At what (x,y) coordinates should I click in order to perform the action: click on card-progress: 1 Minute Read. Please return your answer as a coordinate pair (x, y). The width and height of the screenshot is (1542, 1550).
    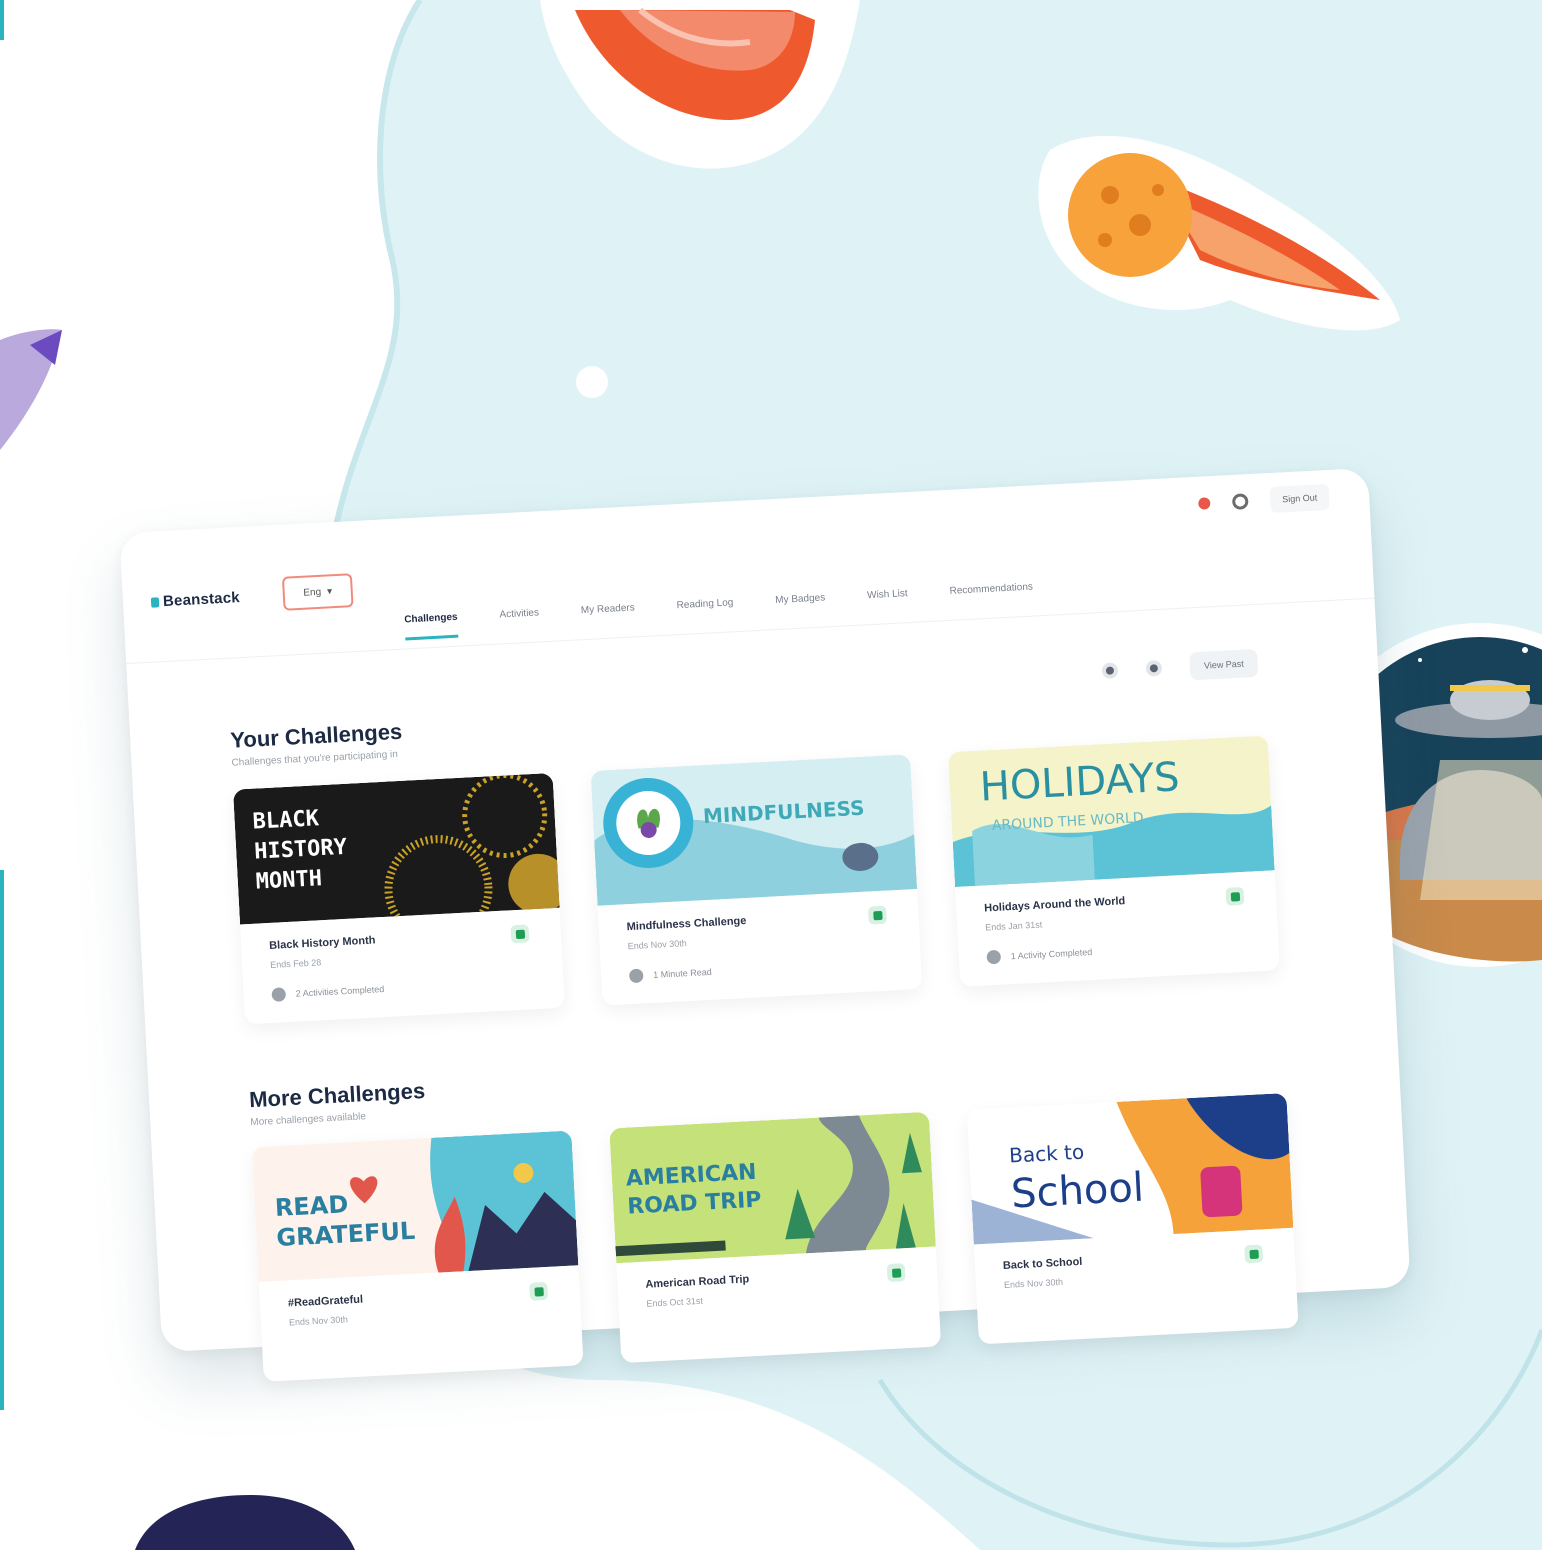
    Looking at the image, I should click on (670, 974).